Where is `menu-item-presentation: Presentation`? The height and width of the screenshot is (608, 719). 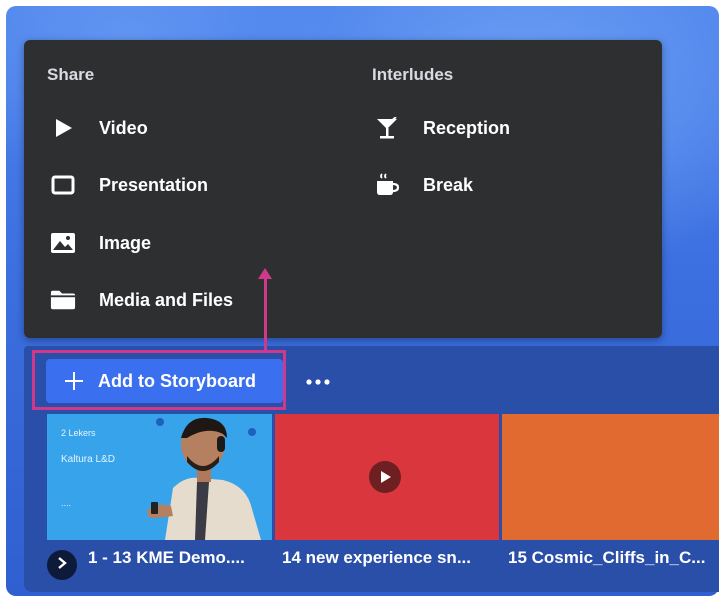 menu-item-presentation: Presentation is located at coordinates (129, 185).